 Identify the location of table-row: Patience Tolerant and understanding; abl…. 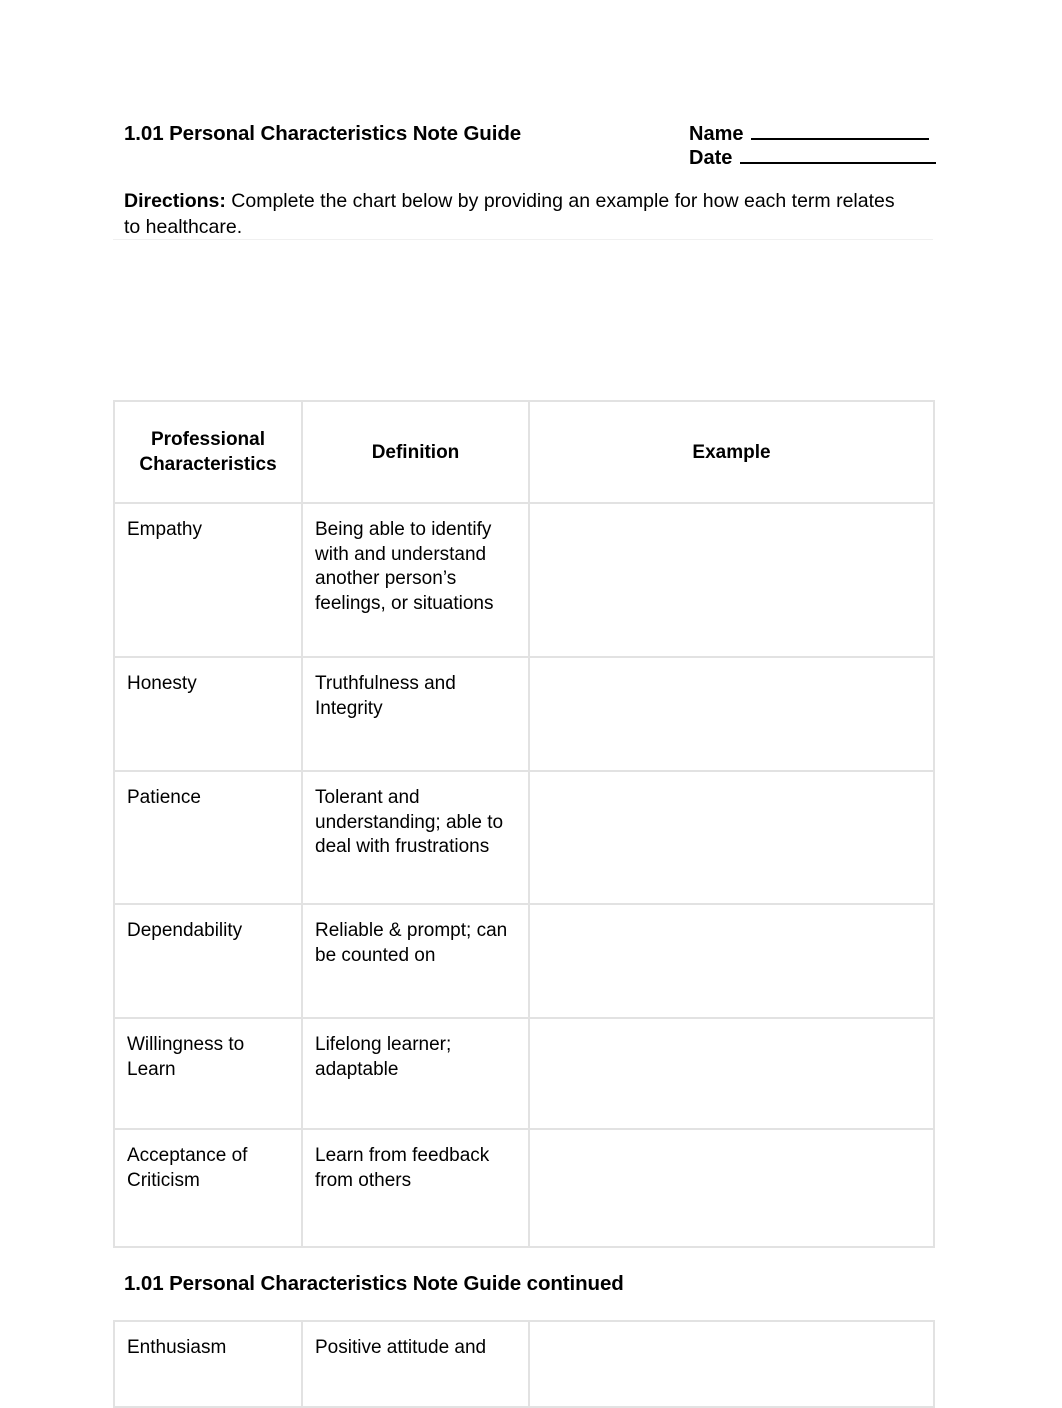
(524, 837).